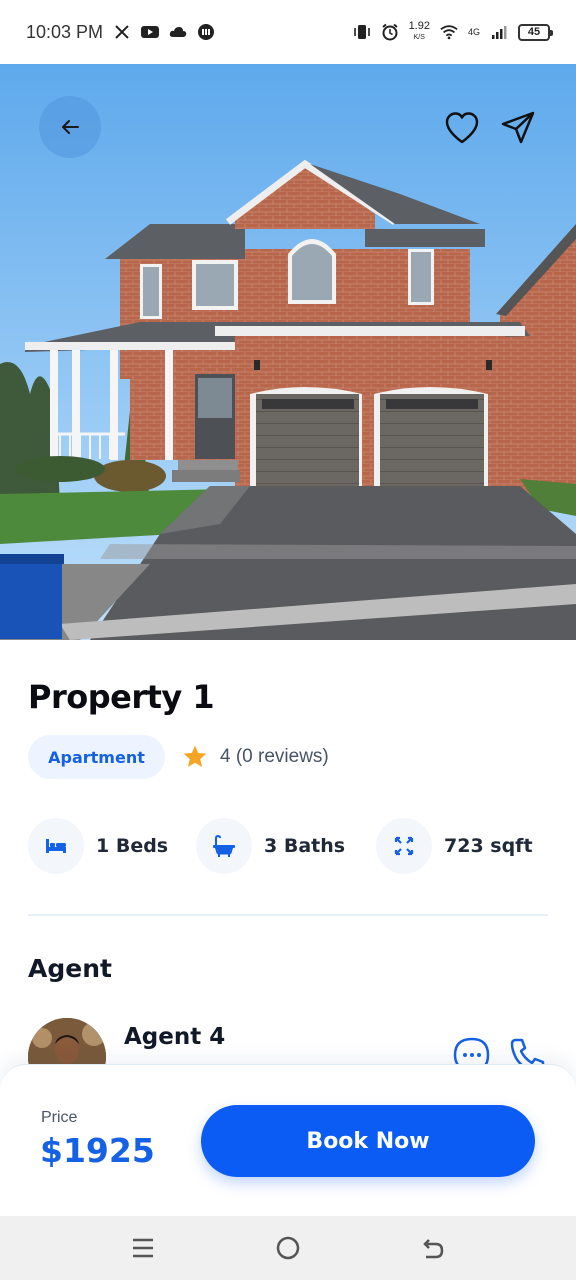 The image size is (576, 1280). I want to click on network-type-label: 4G, so click(473, 31).